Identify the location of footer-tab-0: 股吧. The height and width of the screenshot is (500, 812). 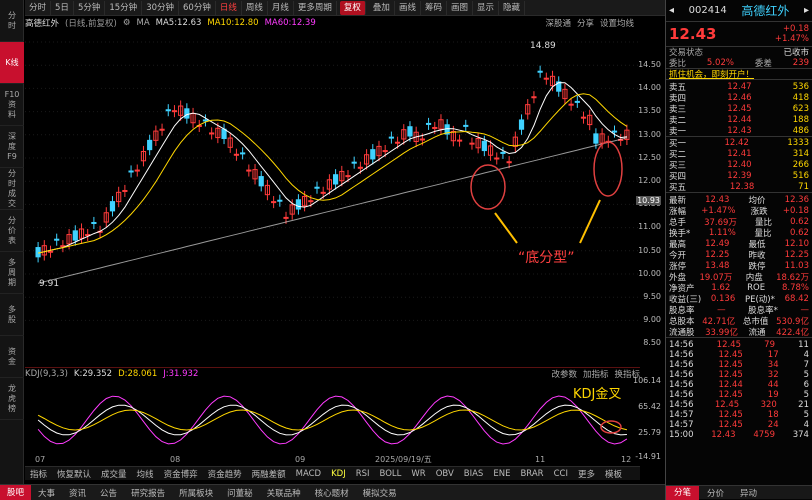
(16, 492).